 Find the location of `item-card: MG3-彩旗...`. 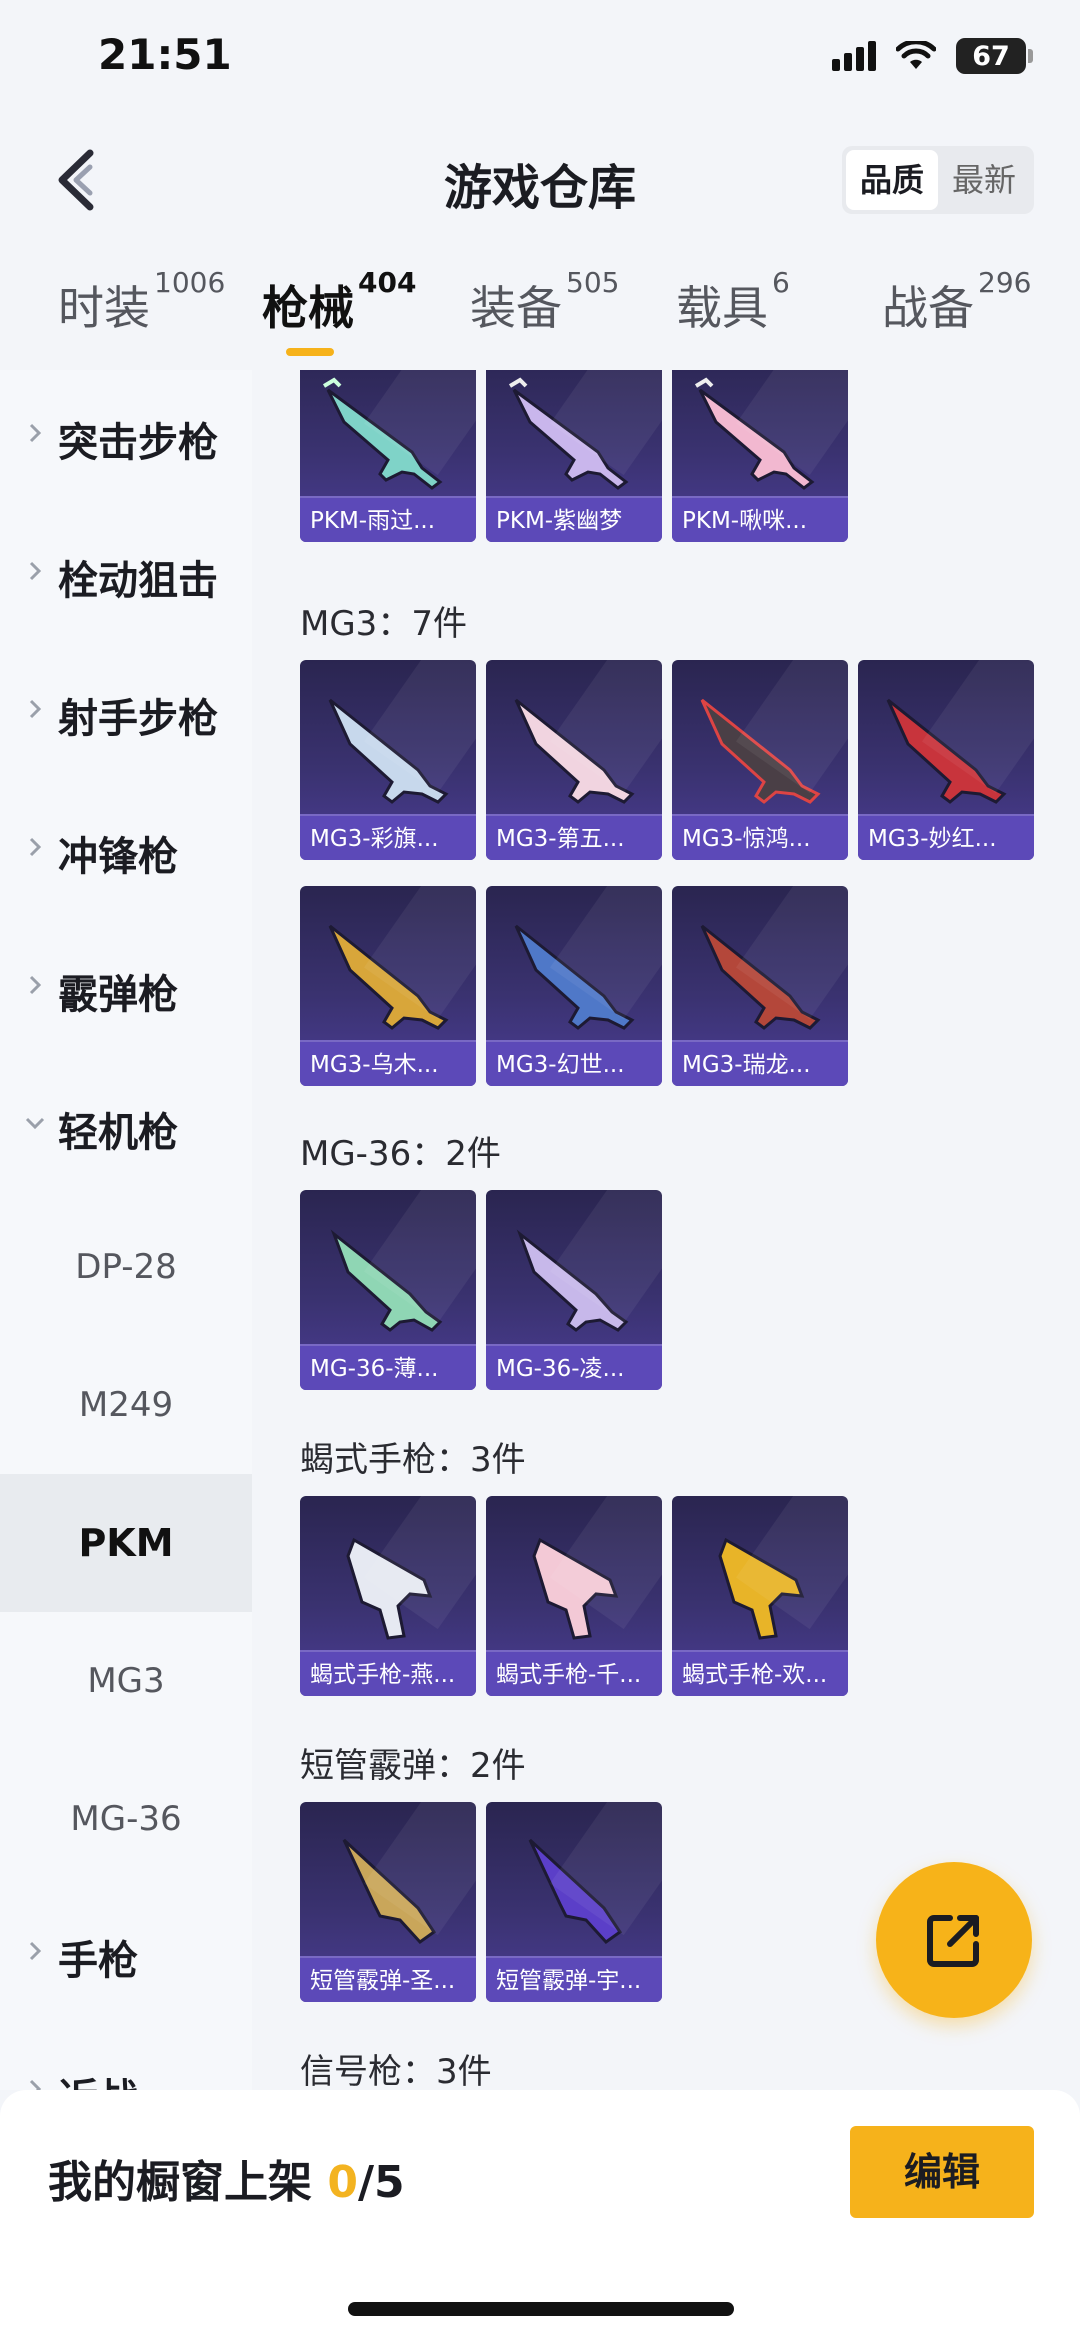

item-card: MG3-彩旗... is located at coordinates (388, 760).